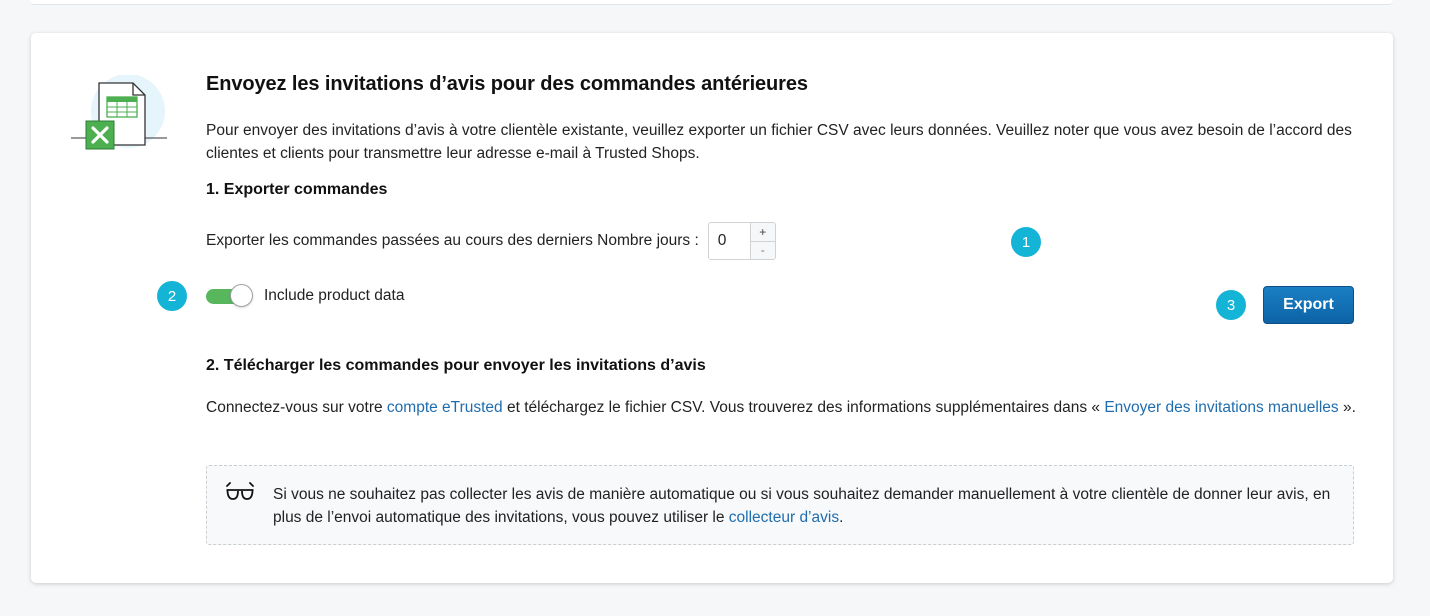  What do you see at coordinates (241, 295) in the screenshot?
I see `toggle-knob` at bounding box center [241, 295].